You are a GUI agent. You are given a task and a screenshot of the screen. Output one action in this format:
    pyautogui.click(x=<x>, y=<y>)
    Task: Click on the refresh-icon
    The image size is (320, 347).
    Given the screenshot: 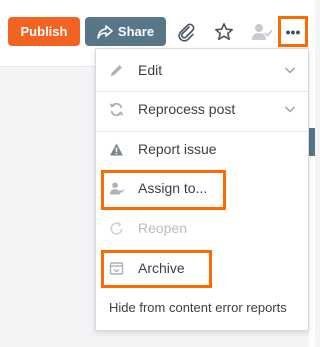 What is the action you would take?
    pyautogui.click(x=116, y=109)
    